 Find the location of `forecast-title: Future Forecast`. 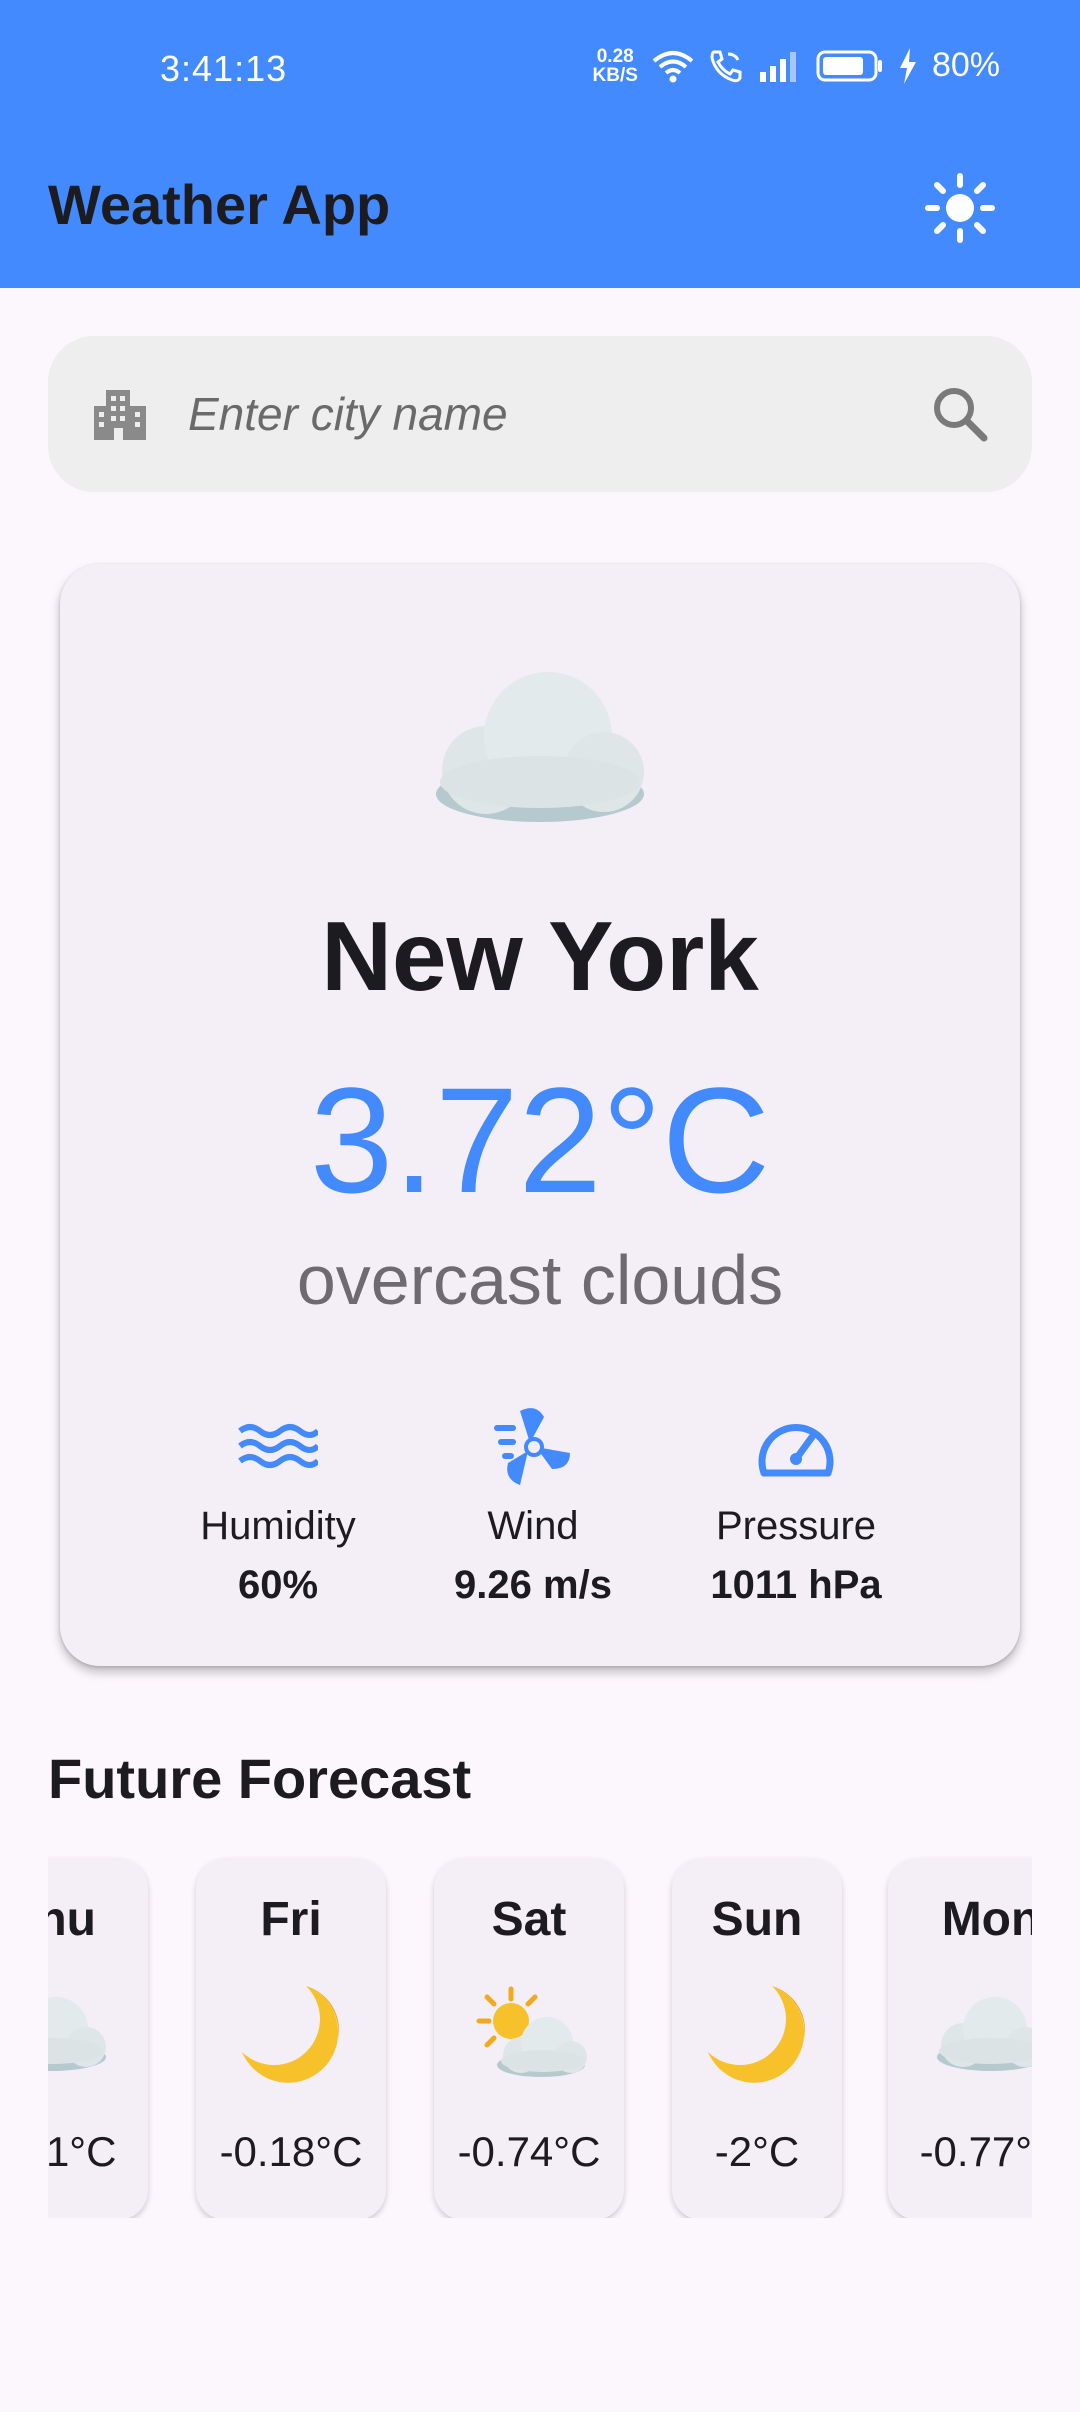

forecast-title: Future Forecast is located at coordinates (260, 1778).